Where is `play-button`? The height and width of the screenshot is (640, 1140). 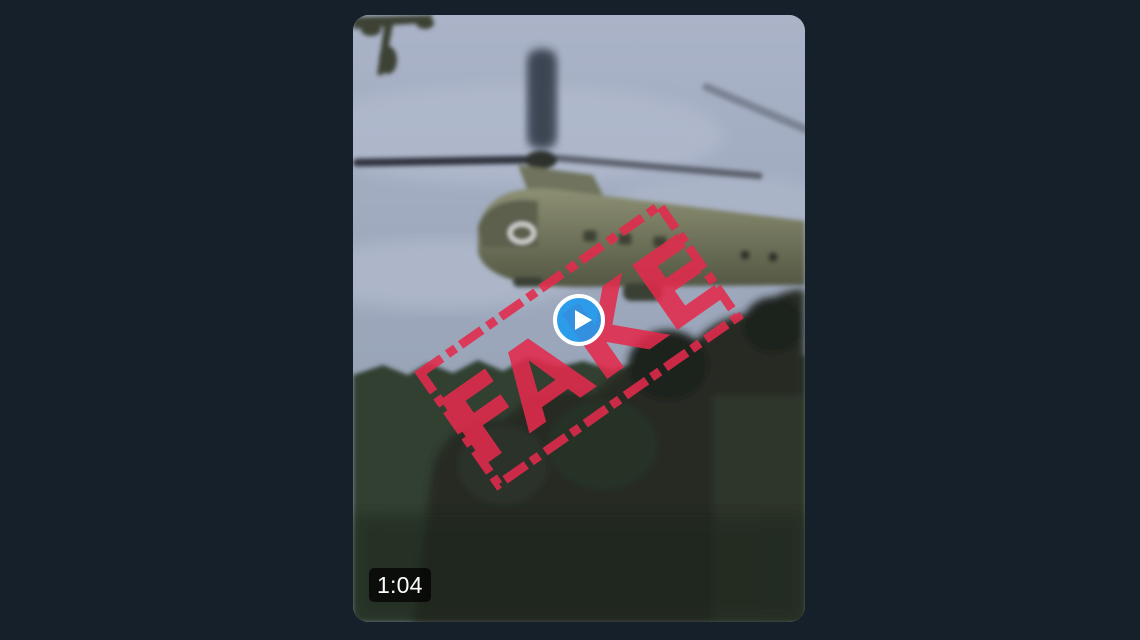
play-button is located at coordinates (579, 320).